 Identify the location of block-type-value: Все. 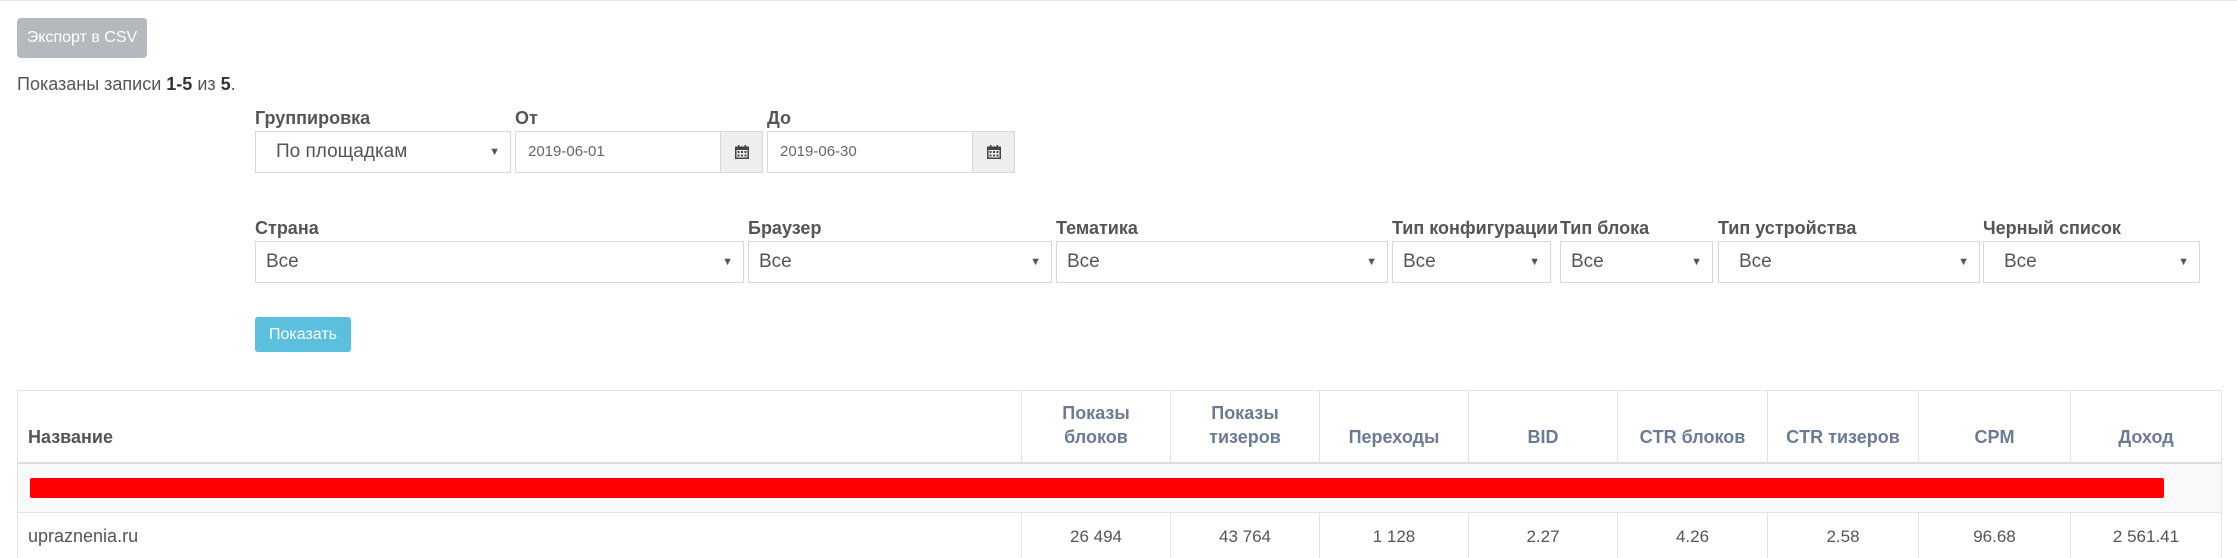
(1587, 261).